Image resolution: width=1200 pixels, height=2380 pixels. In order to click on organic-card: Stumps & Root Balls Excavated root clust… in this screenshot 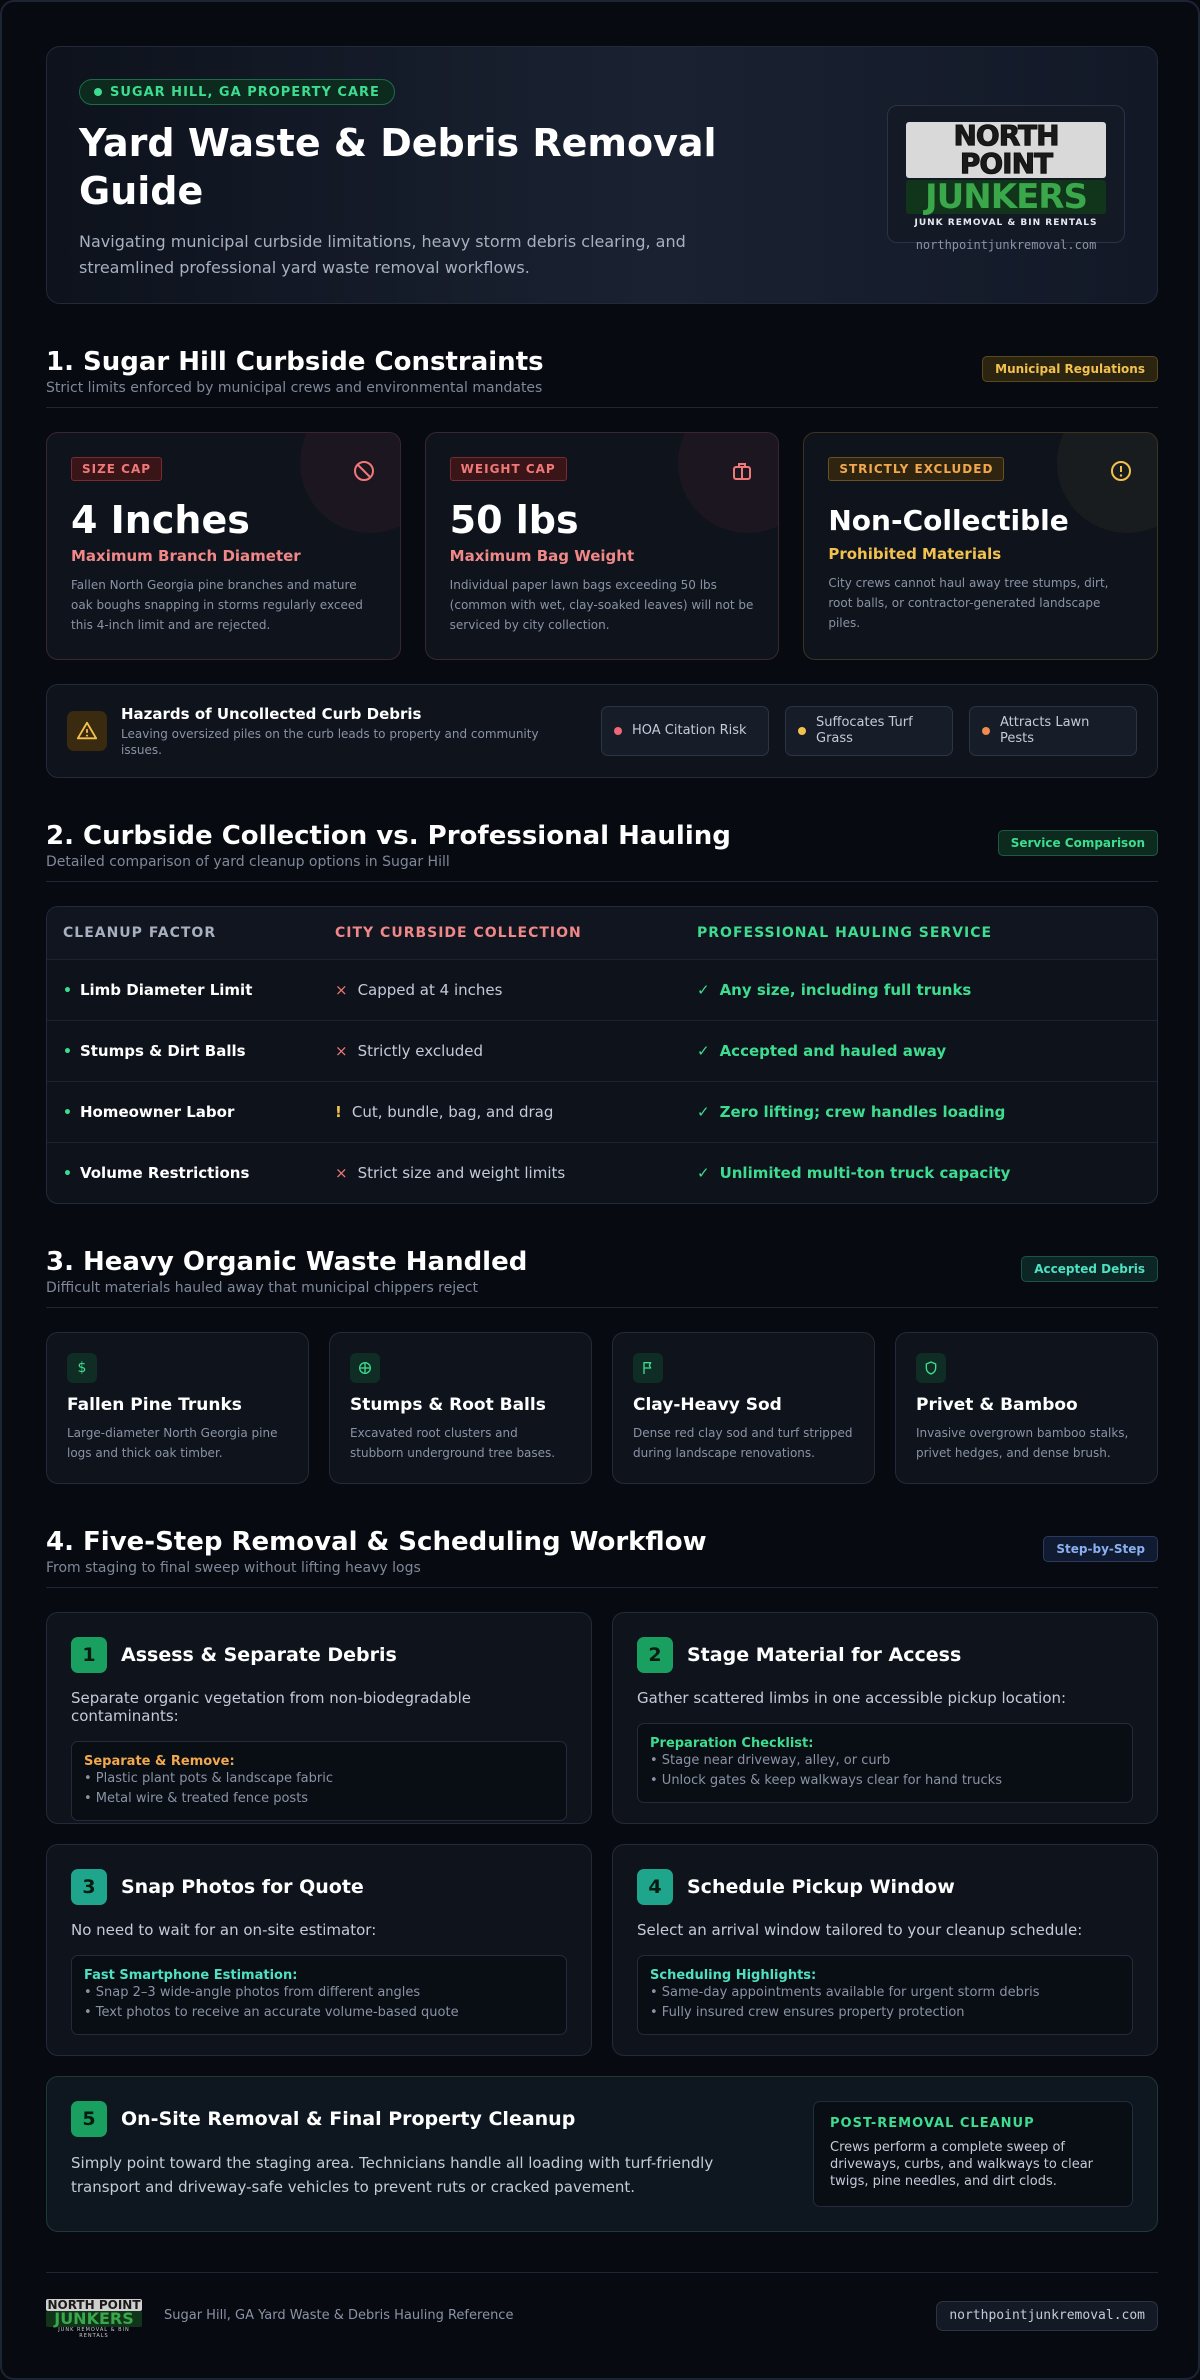, I will do `click(460, 1408)`.